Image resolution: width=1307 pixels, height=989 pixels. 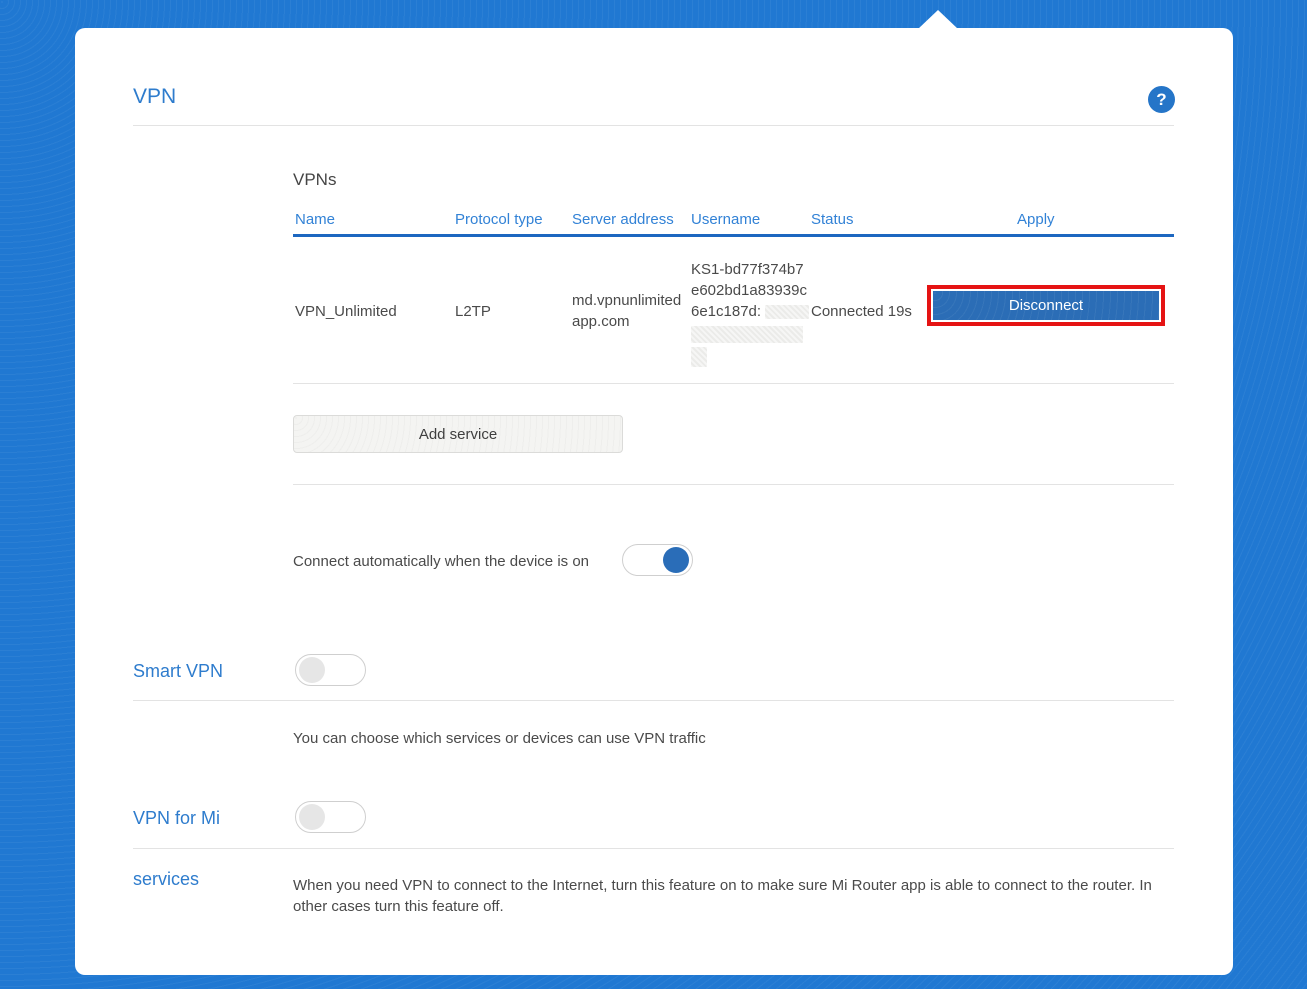 What do you see at coordinates (330, 817) in the screenshot?
I see `vpn-for-mi-toggle` at bounding box center [330, 817].